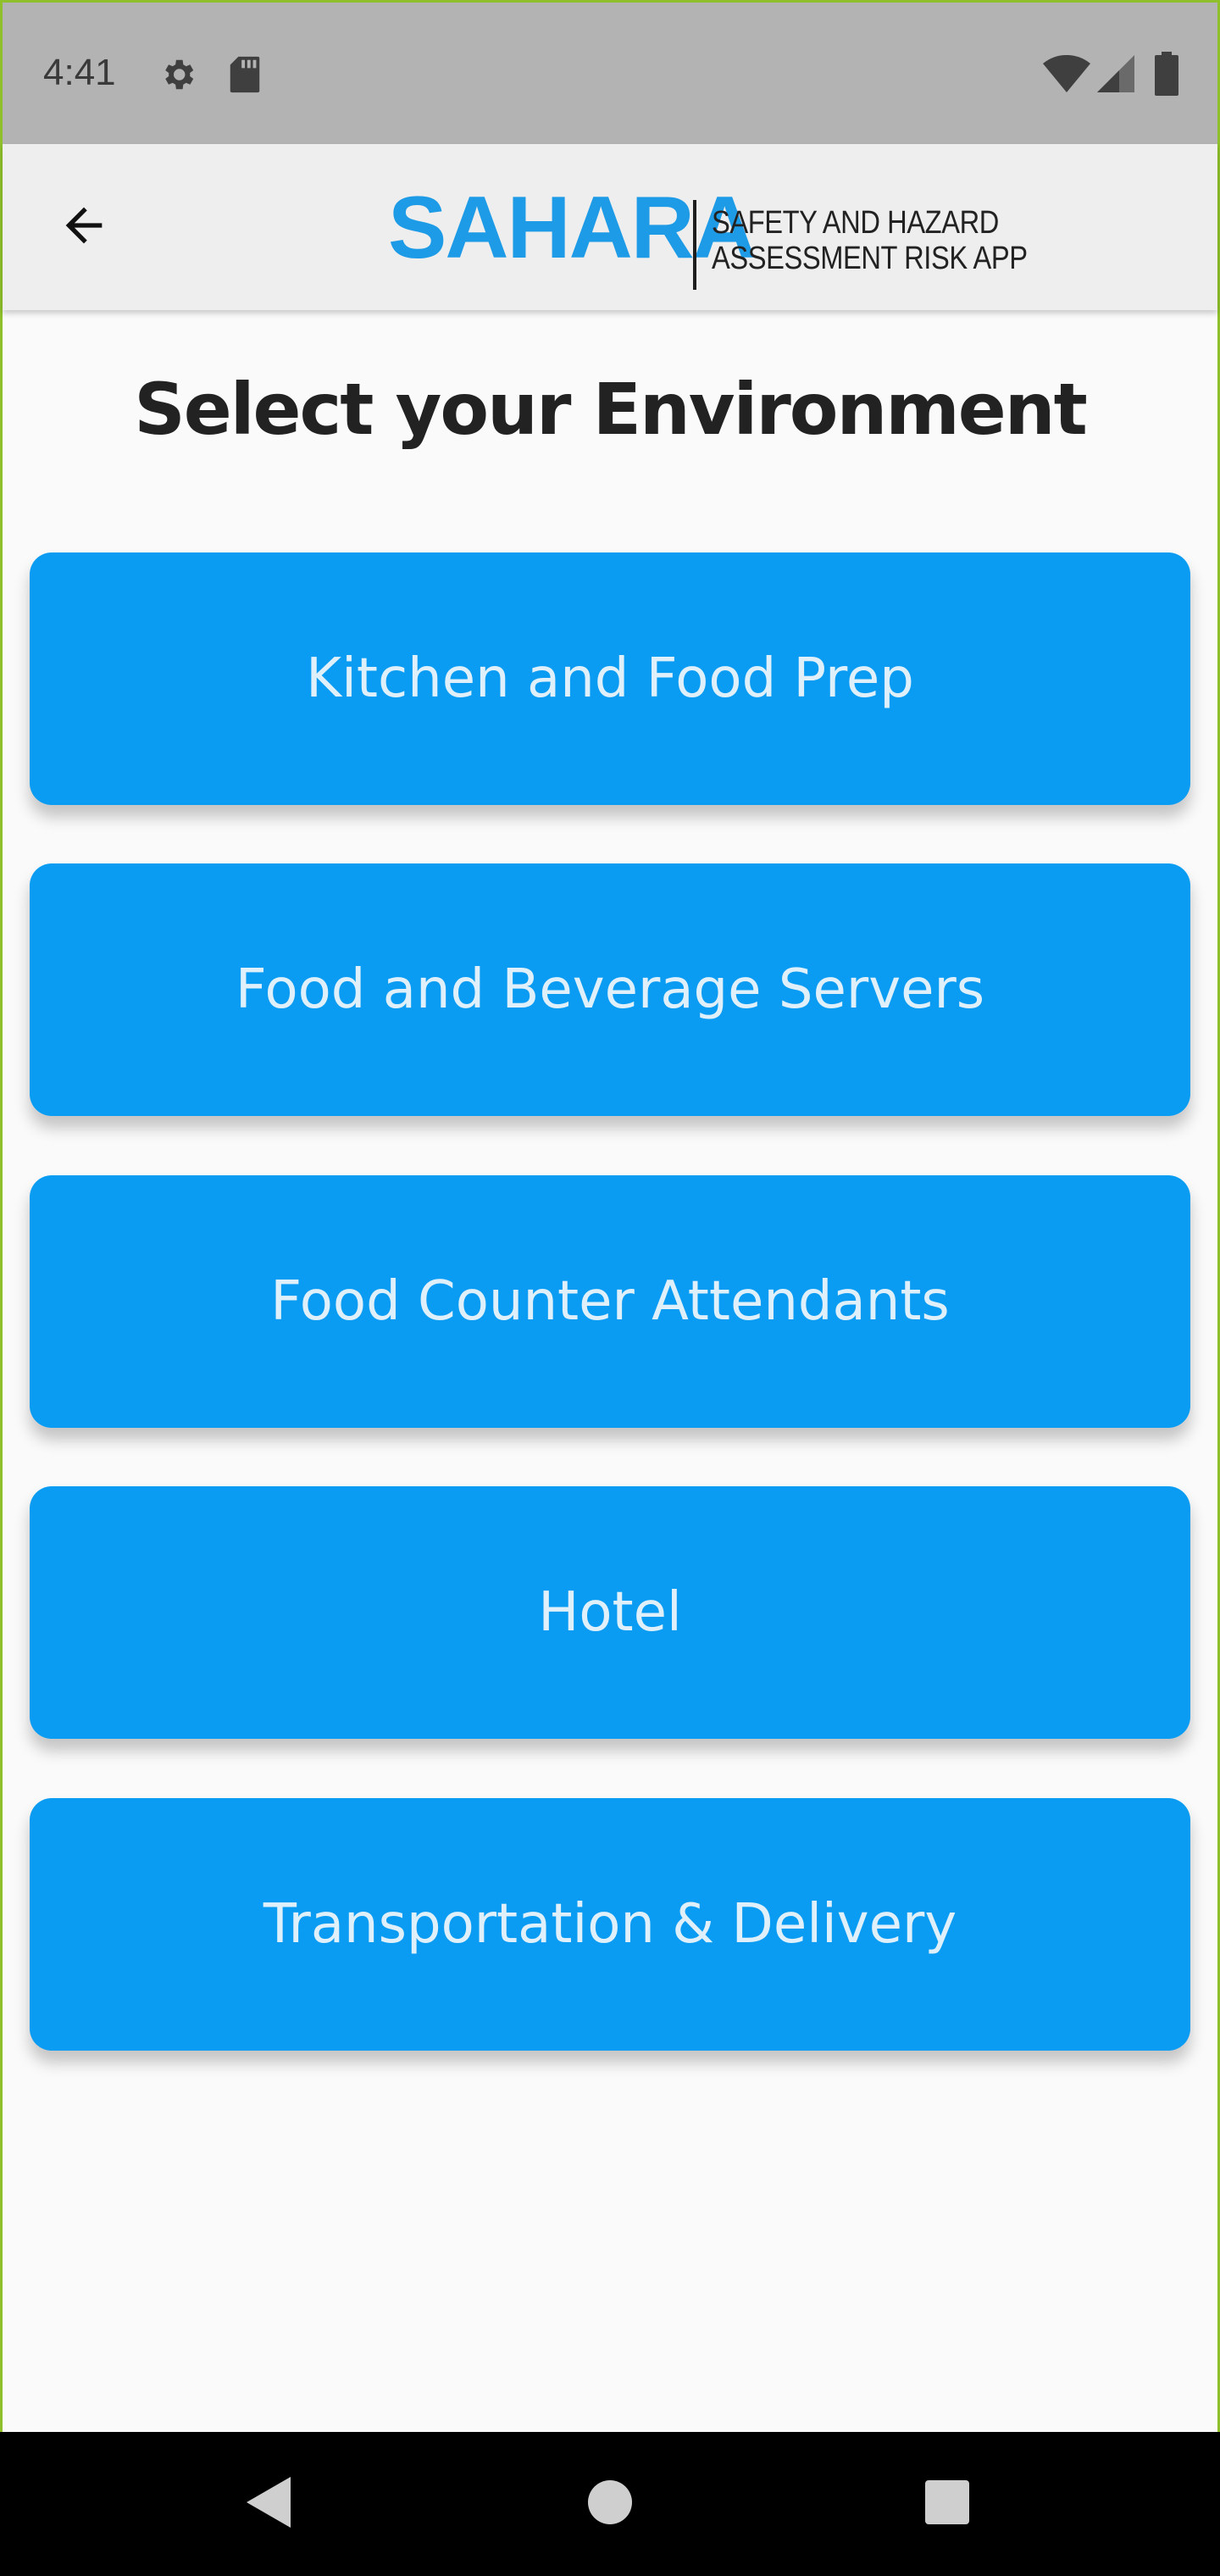 This screenshot has width=1220, height=2576. I want to click on environment-button-transportation-delivery: Transportation & Delivery, so click(610, 1924).